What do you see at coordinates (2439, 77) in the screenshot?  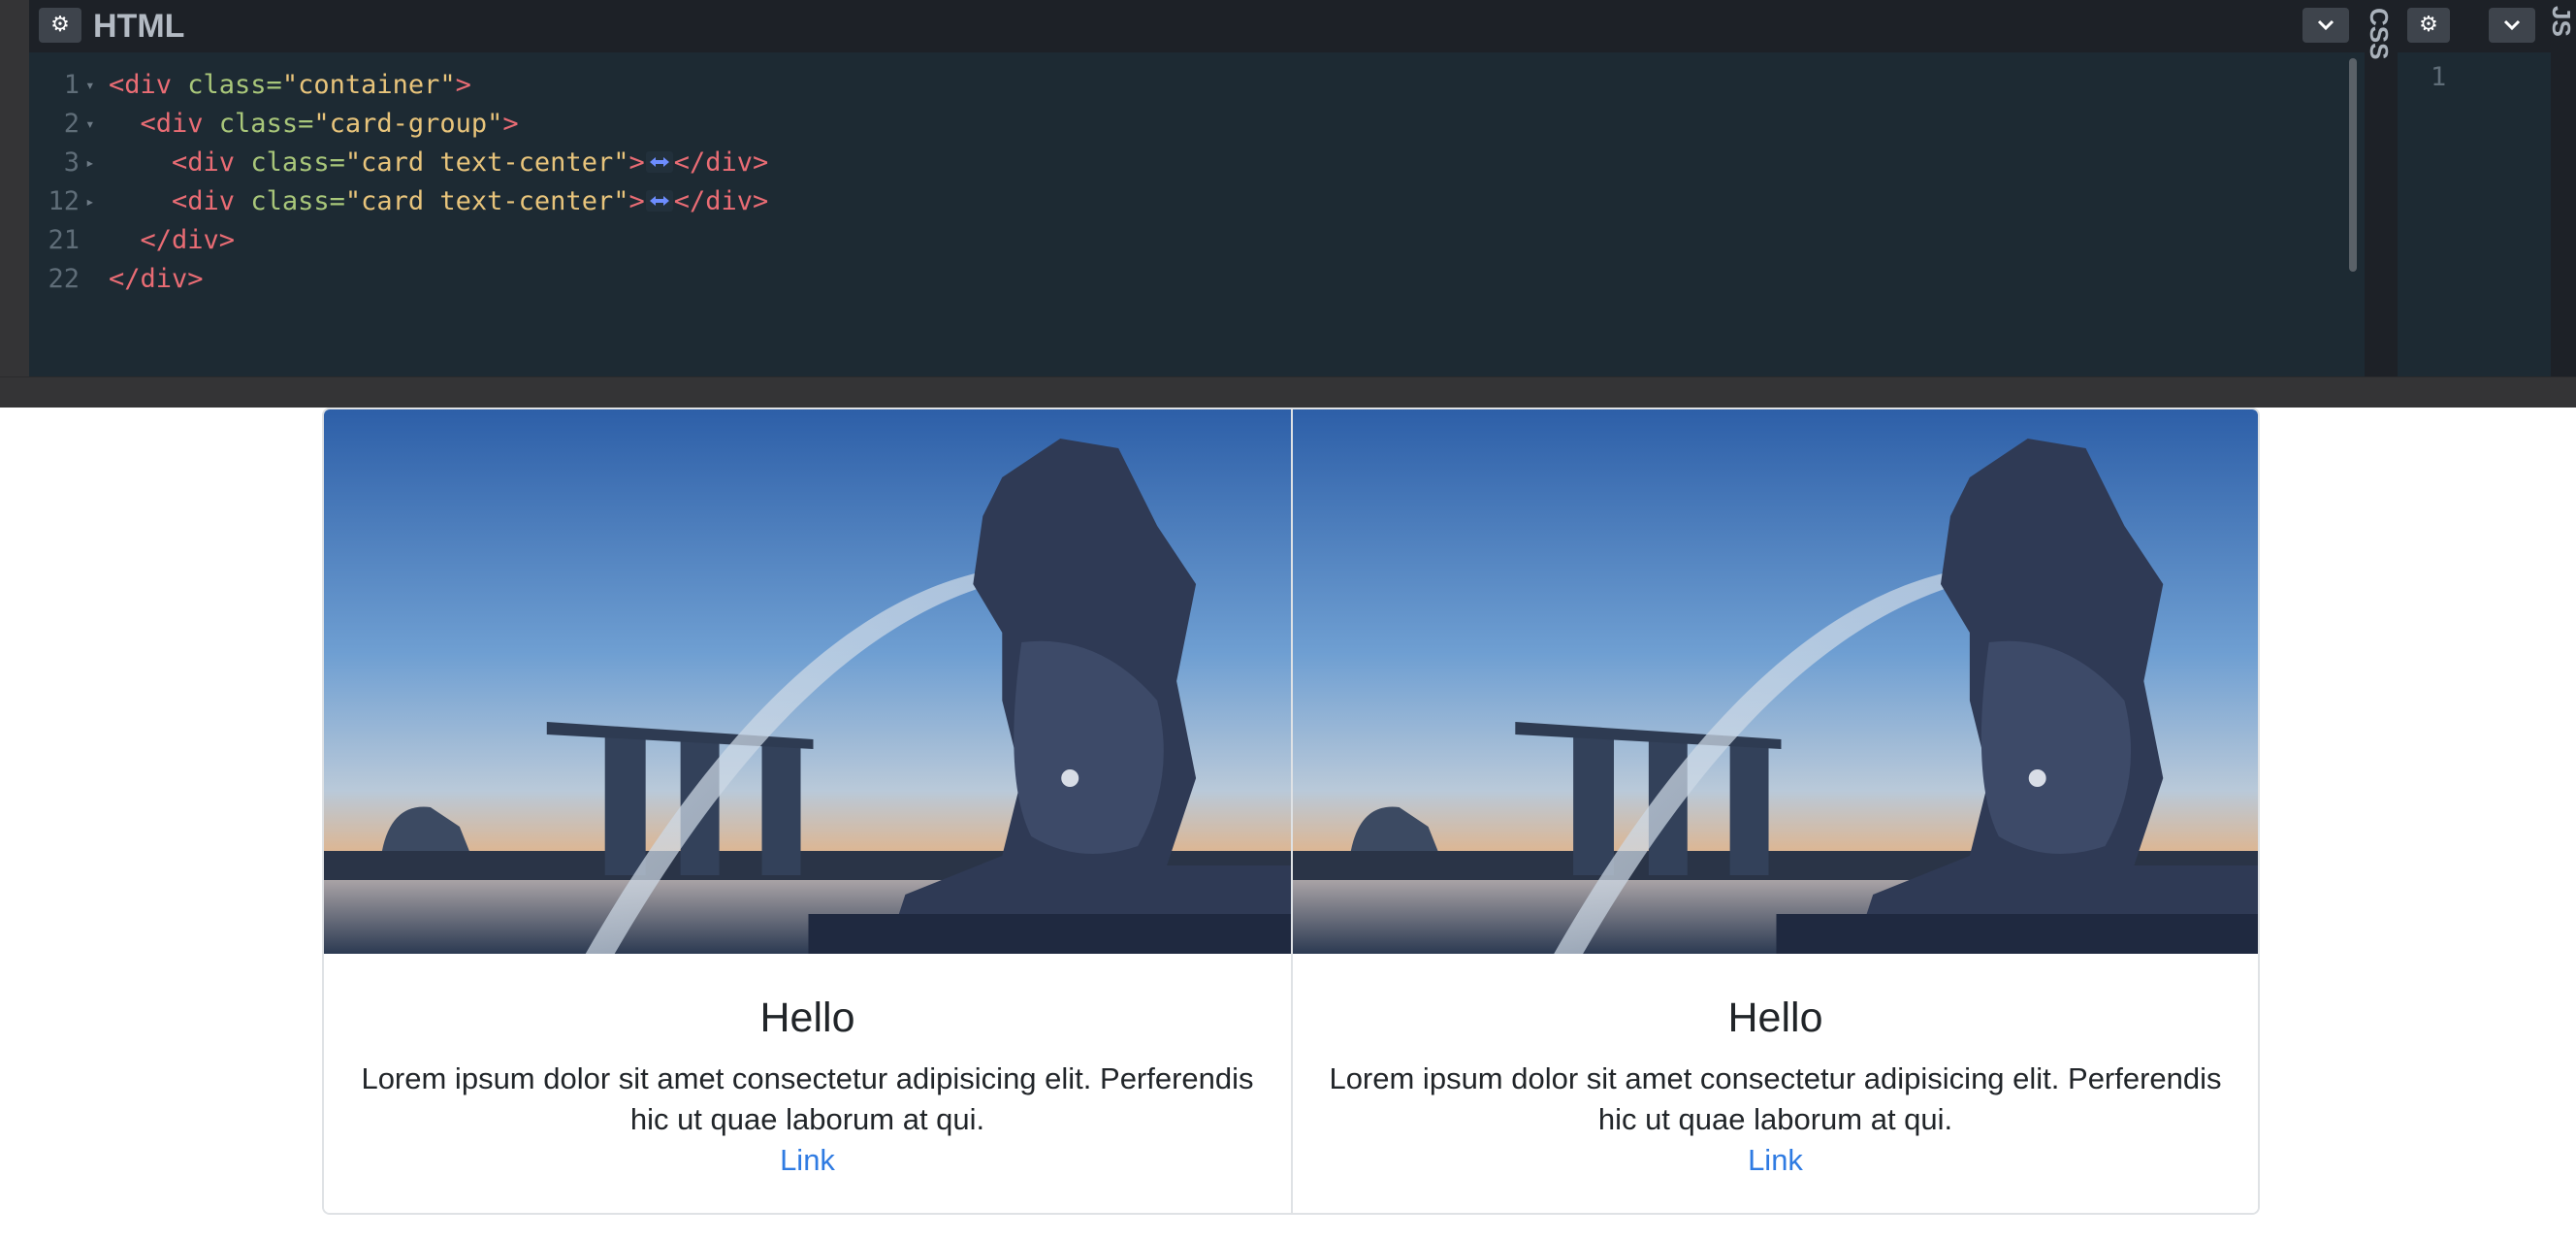 I see `js-line-number: 1` at bounding box center [2439, 77].